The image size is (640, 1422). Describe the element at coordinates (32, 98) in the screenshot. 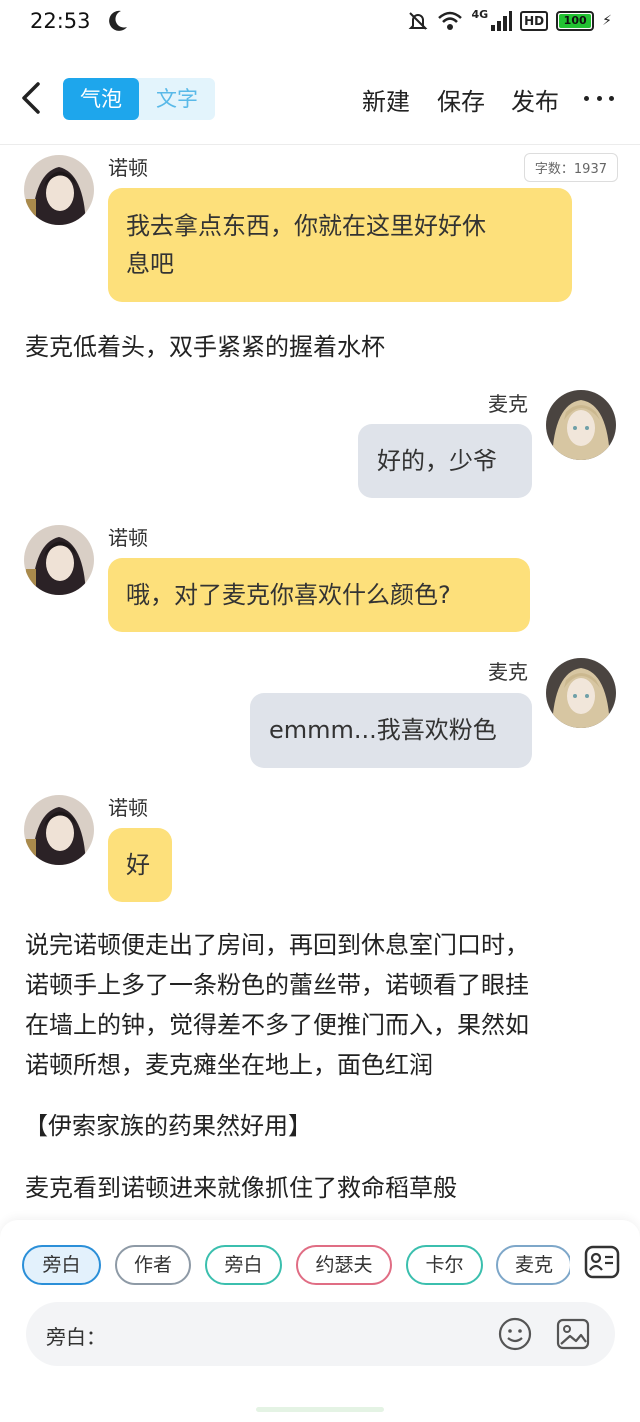

I see `back-arrow-icon` at that location.